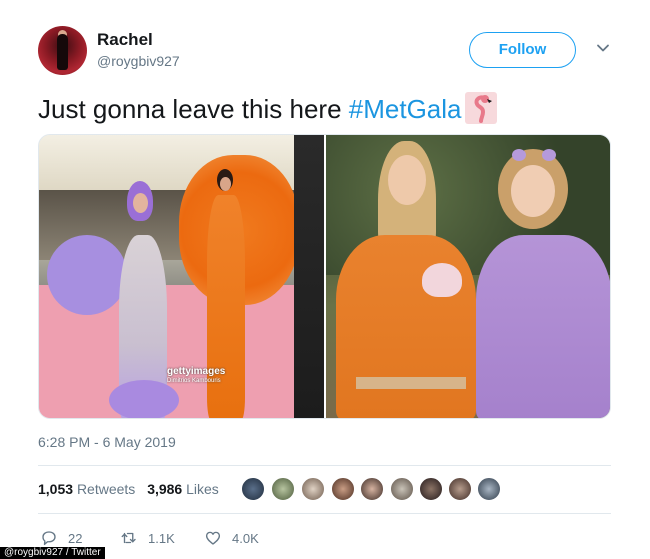  Describe the element at coordinates (405, 109) in the screenshot. I see `hashtag-link: #MetGala` at that location.